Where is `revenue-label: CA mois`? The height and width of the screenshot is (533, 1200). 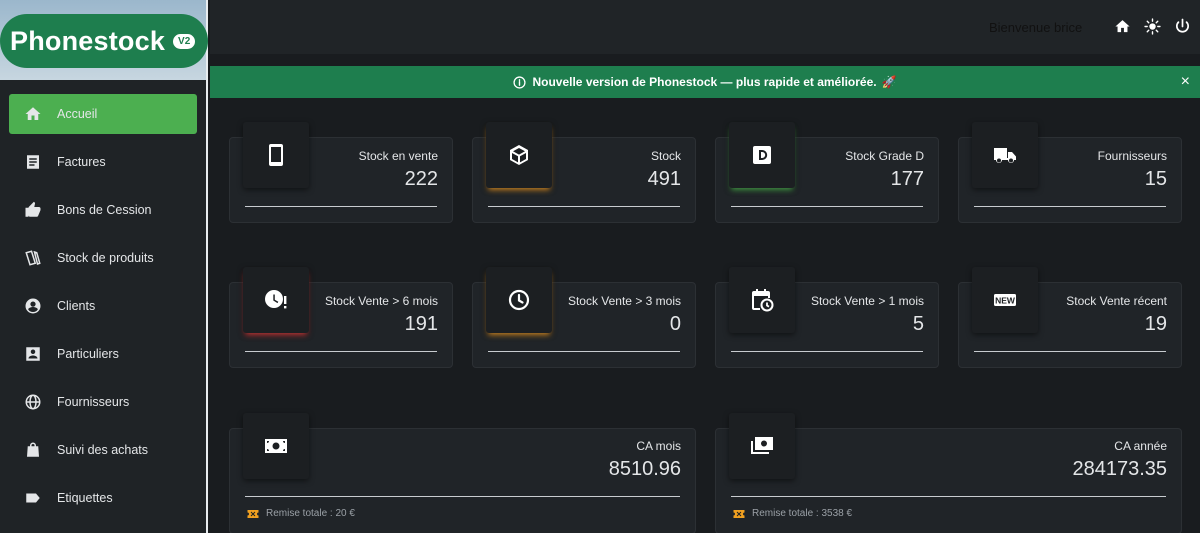
revenue-label: CA mois is located at coordinates (658, 446).